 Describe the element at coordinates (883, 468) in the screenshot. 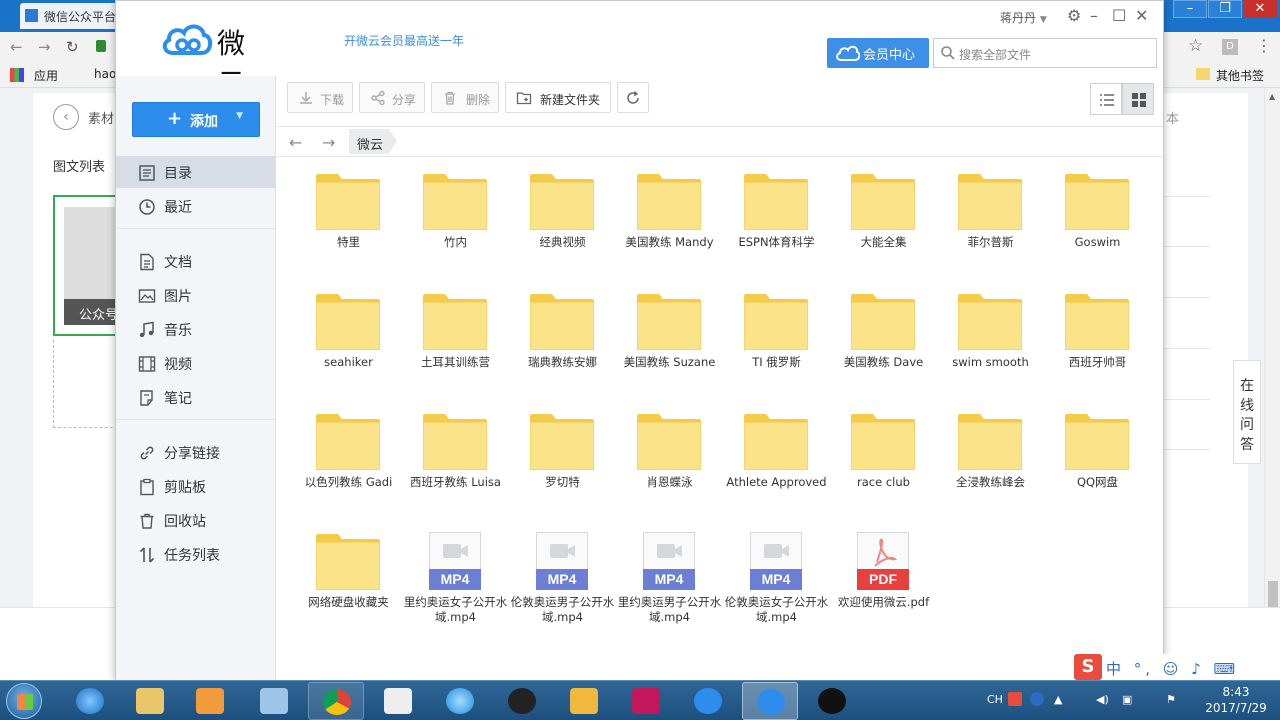

I see `folder-item: race club` at that location.